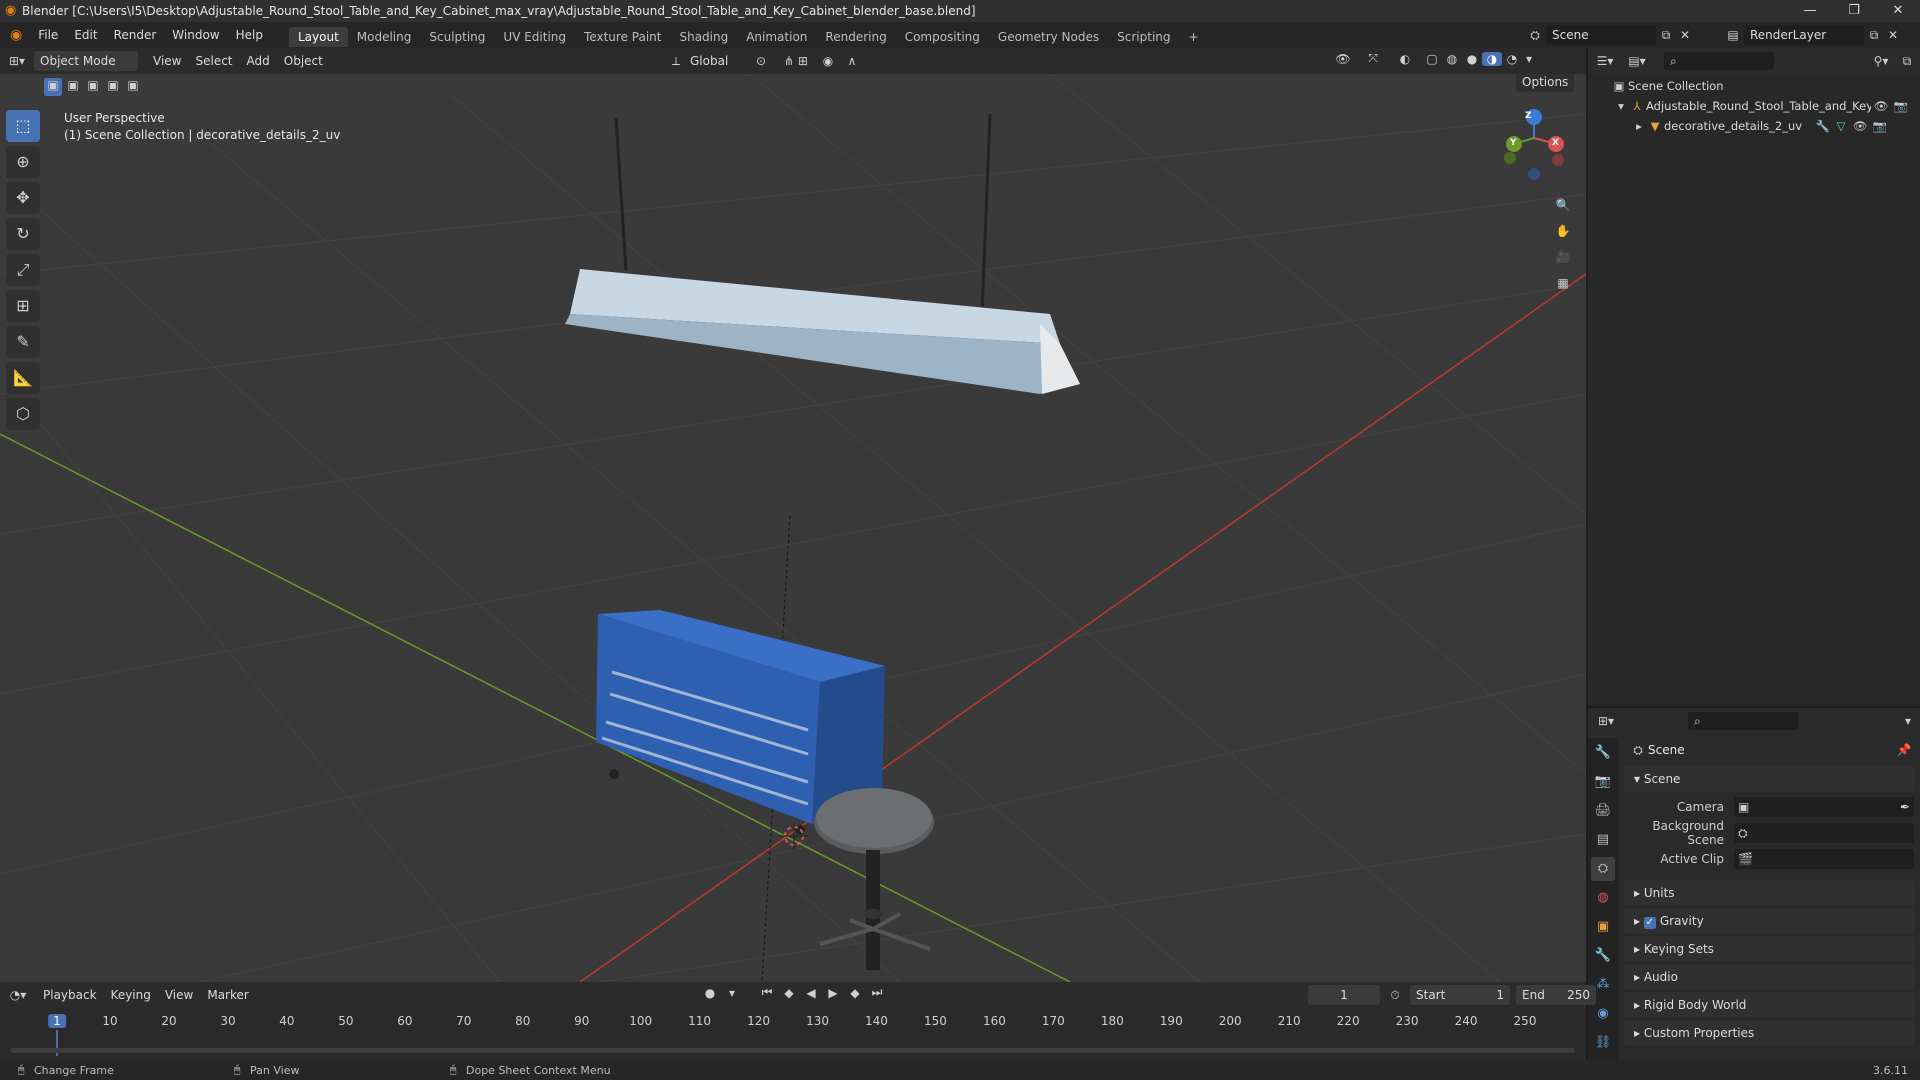 Image resolution: width=1920 pixels, height=1080 pixels. Describe the element at coordinates (811, 993) in the screenshot. I see `play-reverse-icon: ◀` at that location.